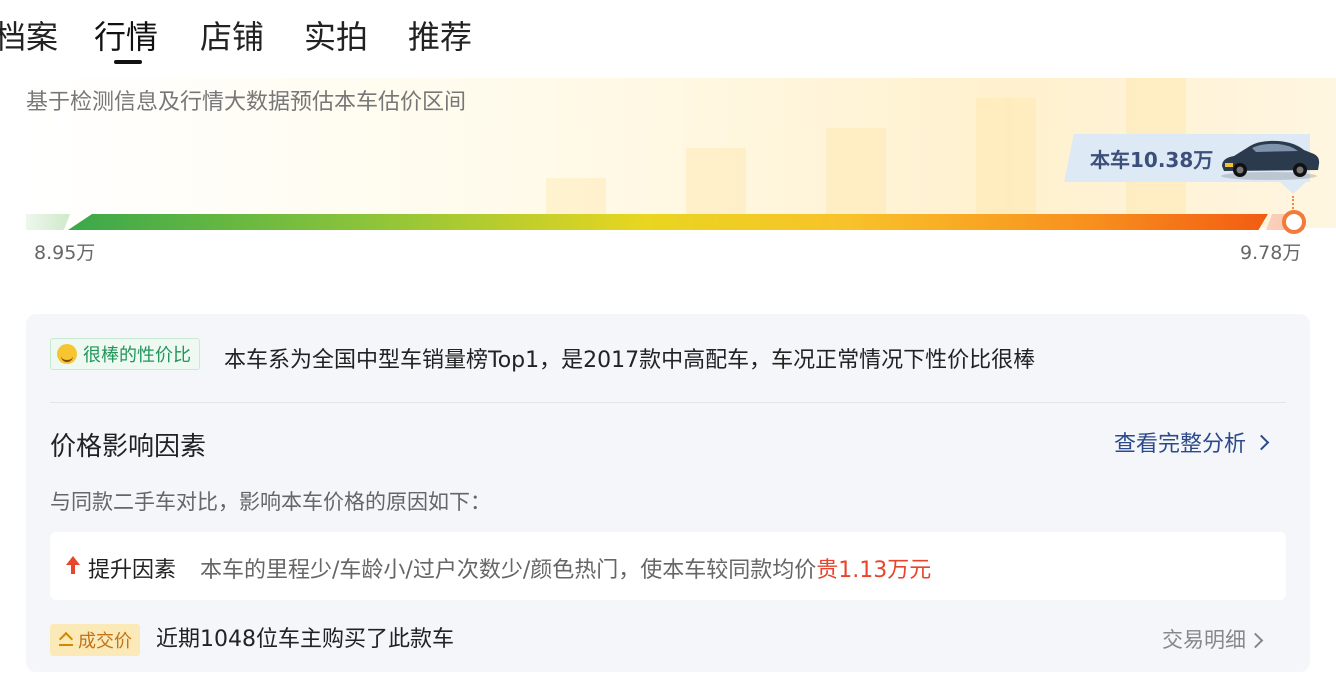 The image size is (1336, 700). Describe the element at coordinates (668, 222) in the screenshot. I see `price-gradient-bar` at that location.